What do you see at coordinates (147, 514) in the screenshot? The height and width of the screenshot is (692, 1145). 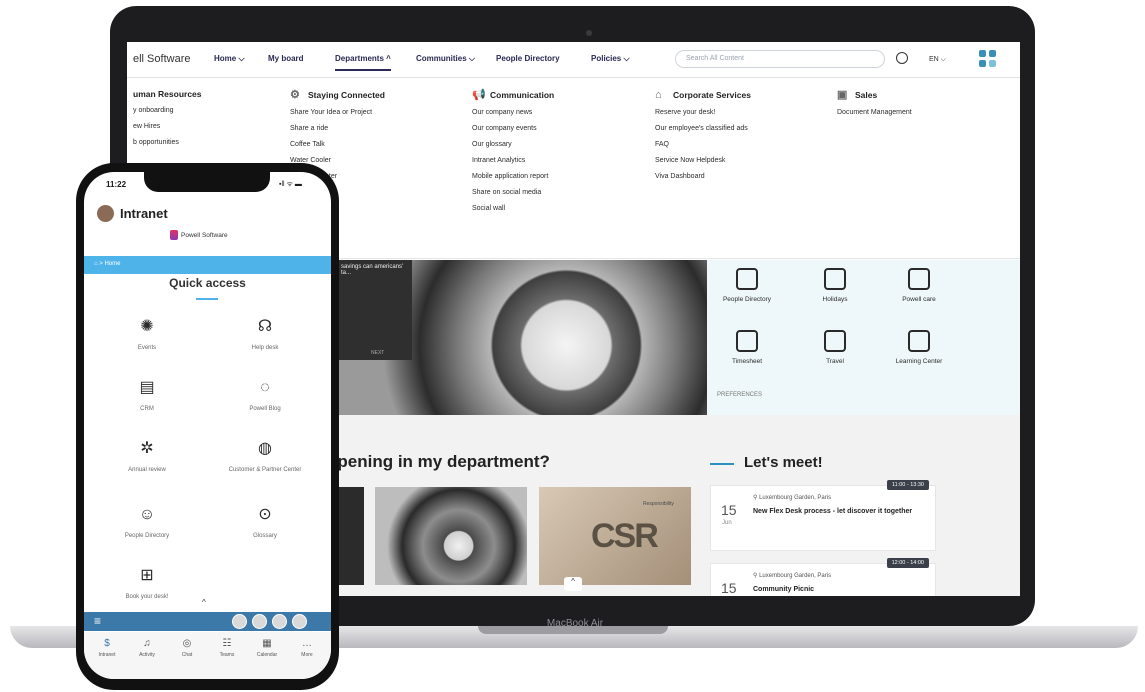 I see `people-icon: ☺` at bounding box center [147, 514].